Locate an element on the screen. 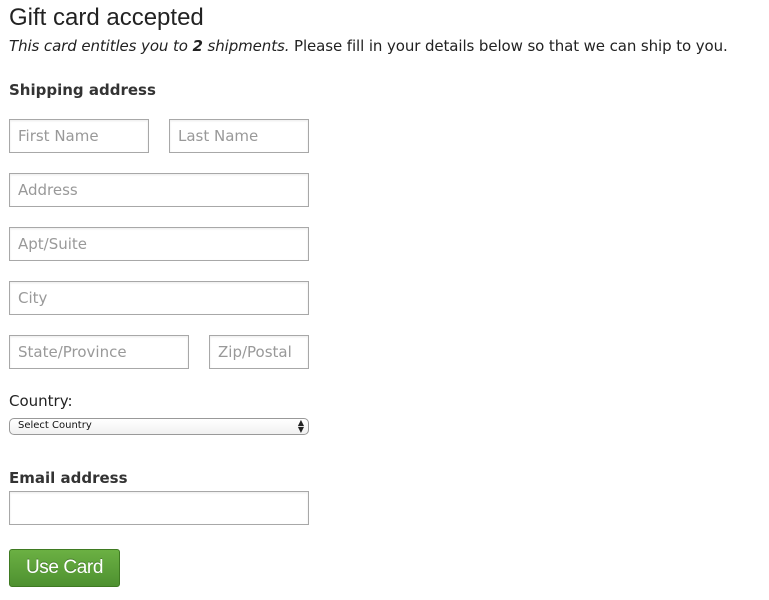  subtitle-italic: This card entitles you to 2 shipments. is located at coordinates (149, 46).